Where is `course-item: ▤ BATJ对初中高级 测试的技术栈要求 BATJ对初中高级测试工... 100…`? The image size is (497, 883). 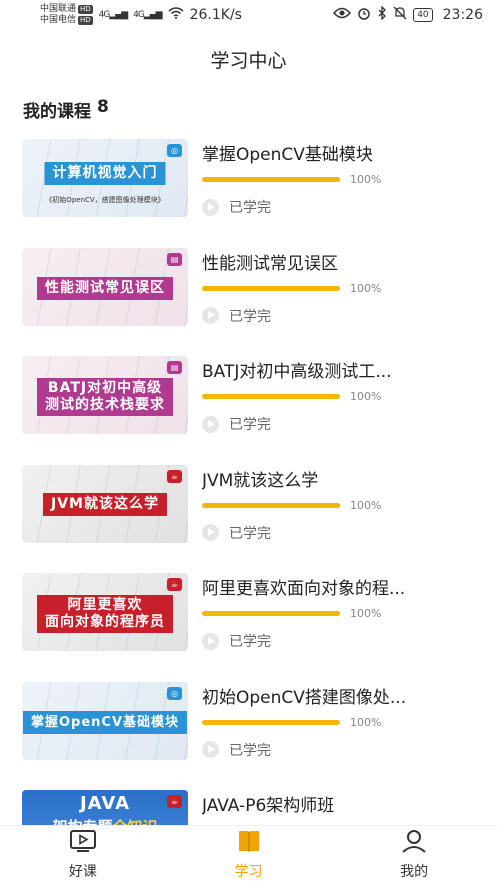 course-item: ▤ BATJ对初中高级 测试的技术栈要求 BATJ对初中高级测试工... 100… is located at coordinates (248, 410).